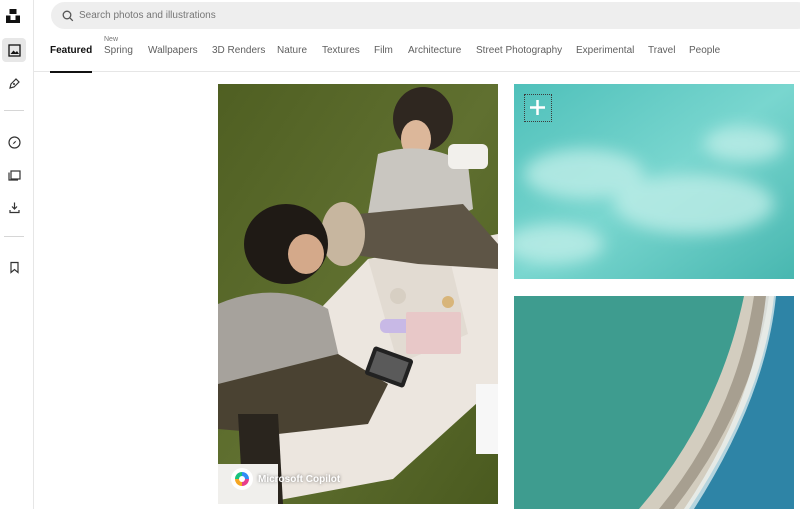  Describe the element at coordinates (17, 254) in the screenshot. I see `left-rail` at that location.